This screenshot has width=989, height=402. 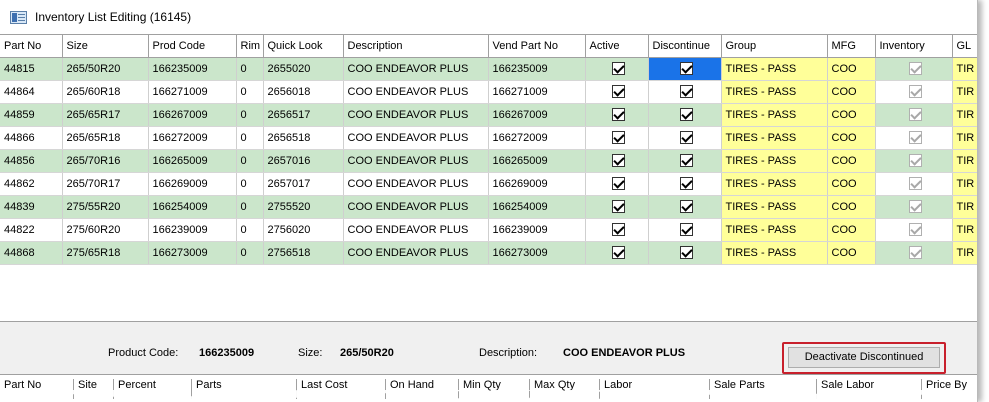 What do you see at coordinates (105, 161) in the screenshot?
I see `size-cell: 265/70R16` at bounding box center [105, 161].